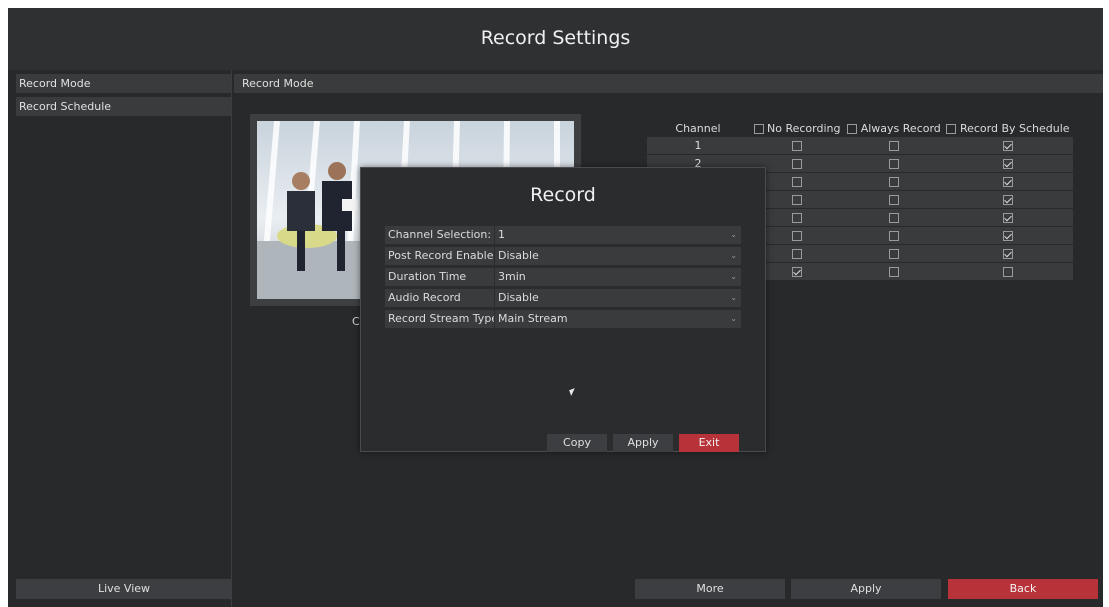  Describe the element at coordinates (124, 83) in the screenshot. I see `sidebar-item-record-mode: Record Mode` at that location.